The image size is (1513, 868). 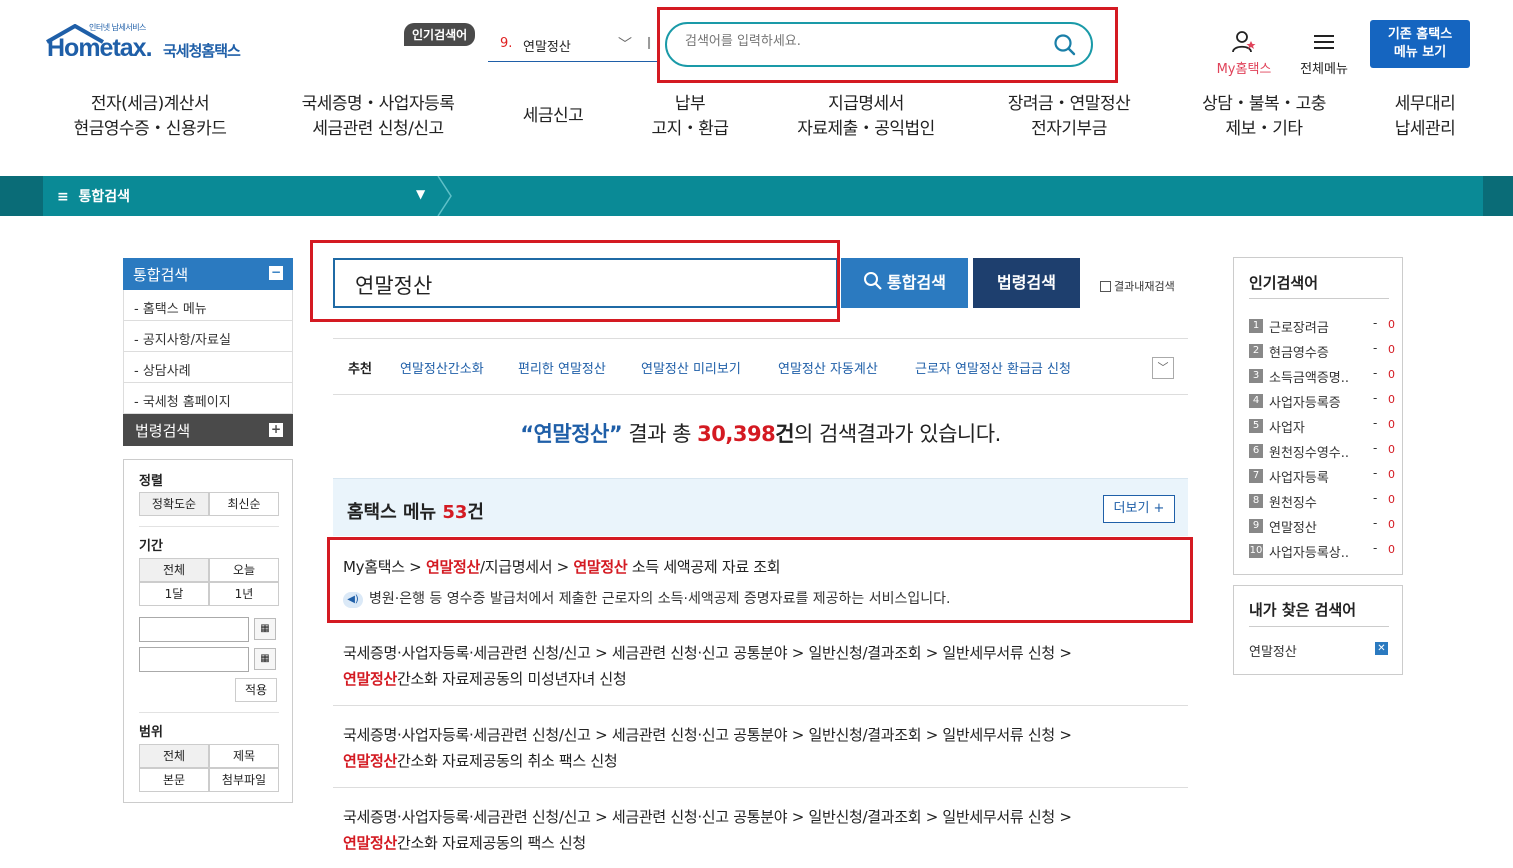 What do you see at coordinates (756, 196) in the screenshot?
I see `location-bar: ≡ 통합검색 ▼` at bounding box center [756, 196].